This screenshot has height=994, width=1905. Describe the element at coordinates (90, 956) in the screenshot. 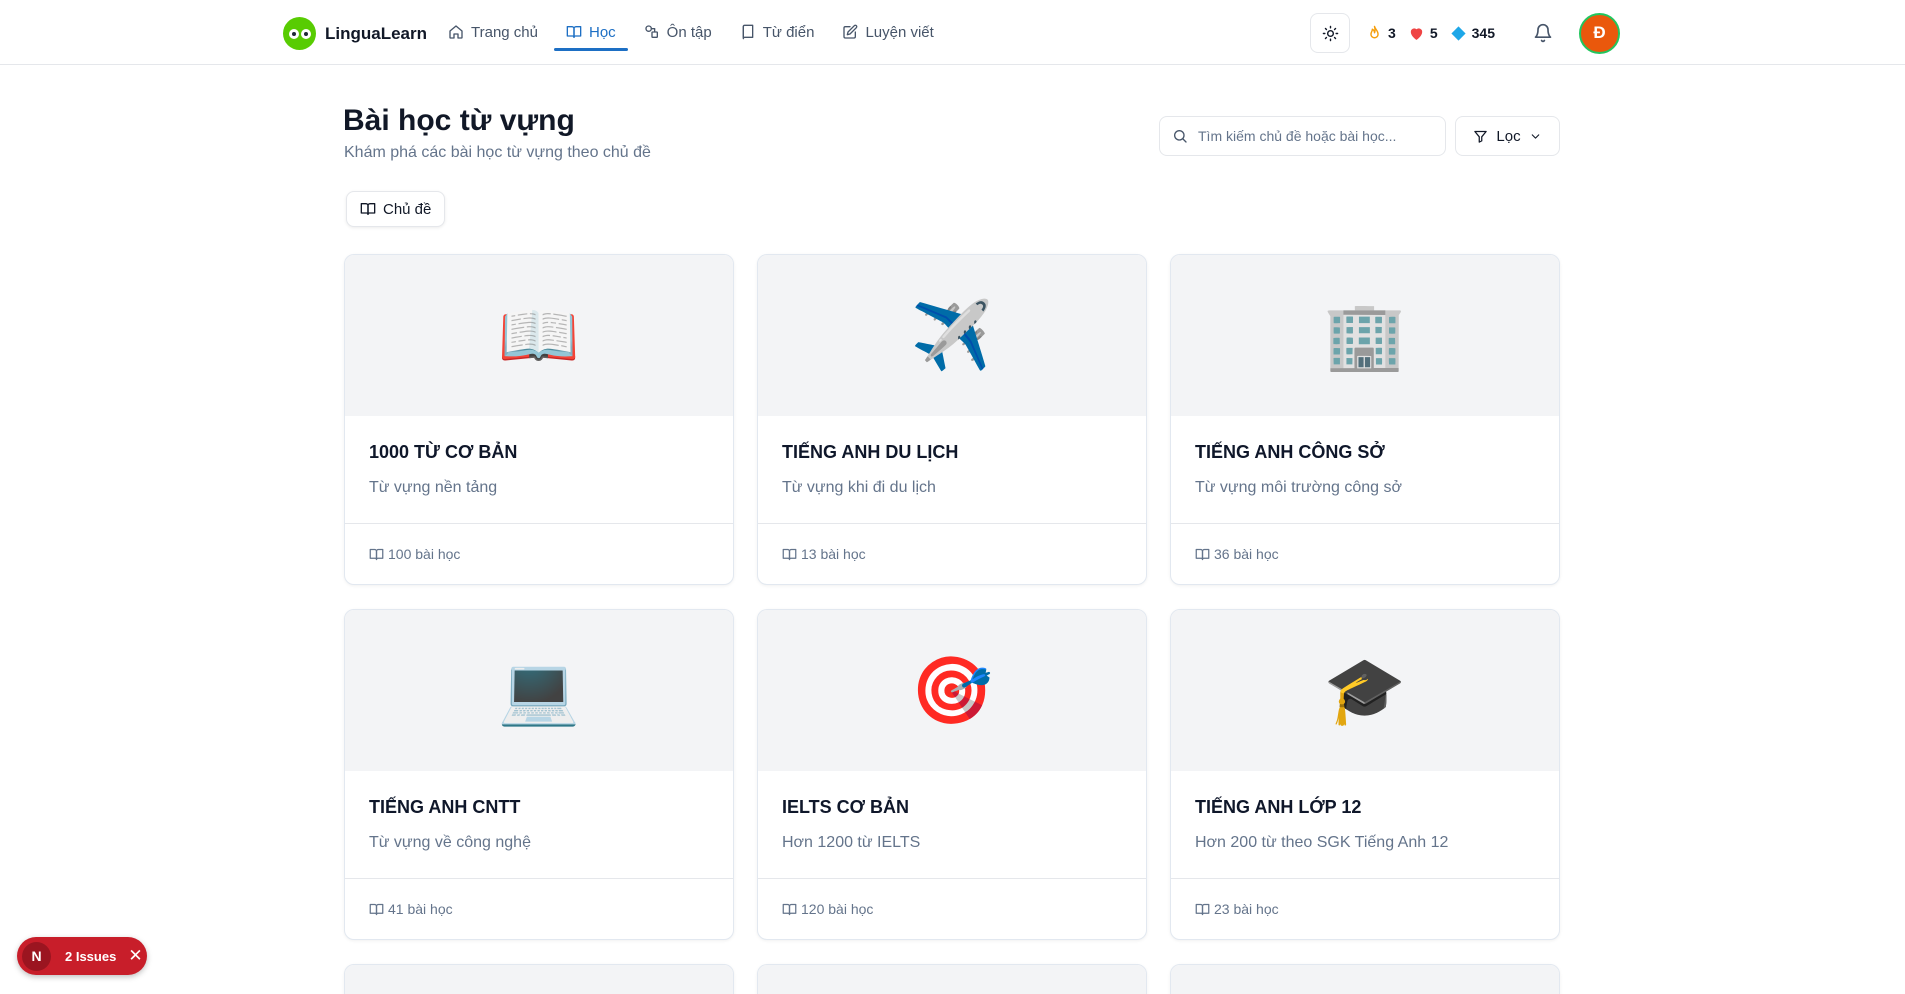

I see `issues-count: 2 Issues` at that location.